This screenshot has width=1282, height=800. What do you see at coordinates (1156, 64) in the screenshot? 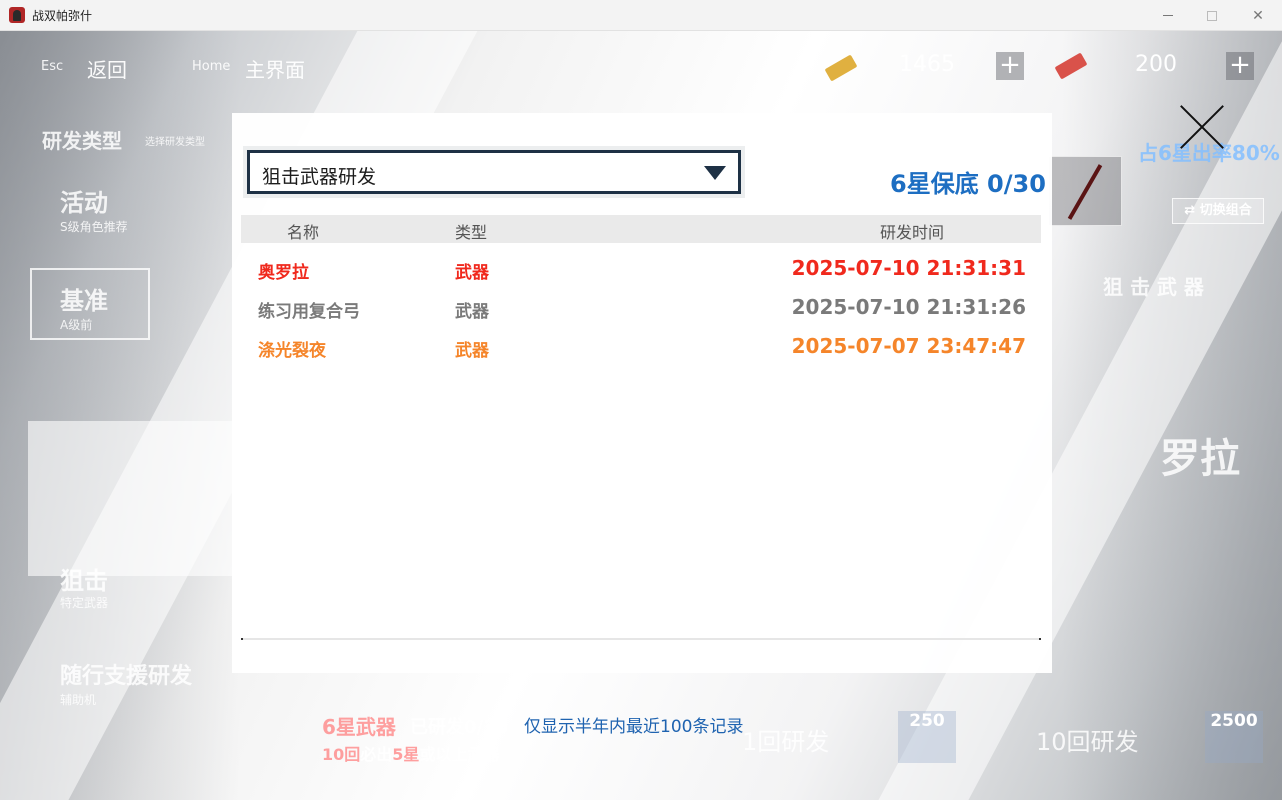
I see `currency-2-value: 200` at bounding box center [1156, 64].